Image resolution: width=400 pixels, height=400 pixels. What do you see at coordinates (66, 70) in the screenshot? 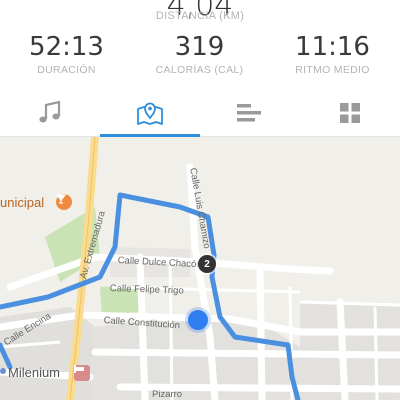
I see `duration-label: DURACIÓN` at bounding box center [66, 70].